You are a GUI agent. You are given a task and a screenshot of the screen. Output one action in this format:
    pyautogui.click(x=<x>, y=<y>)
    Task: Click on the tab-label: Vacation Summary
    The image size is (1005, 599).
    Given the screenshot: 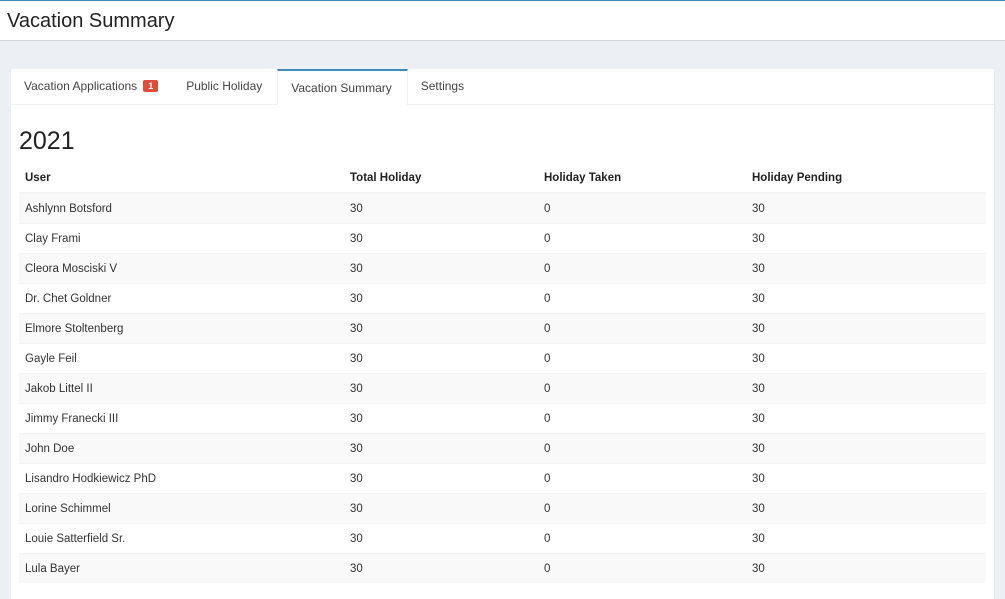 What is the action you would take?
    pyautogui.click(x=341, y=88)
    